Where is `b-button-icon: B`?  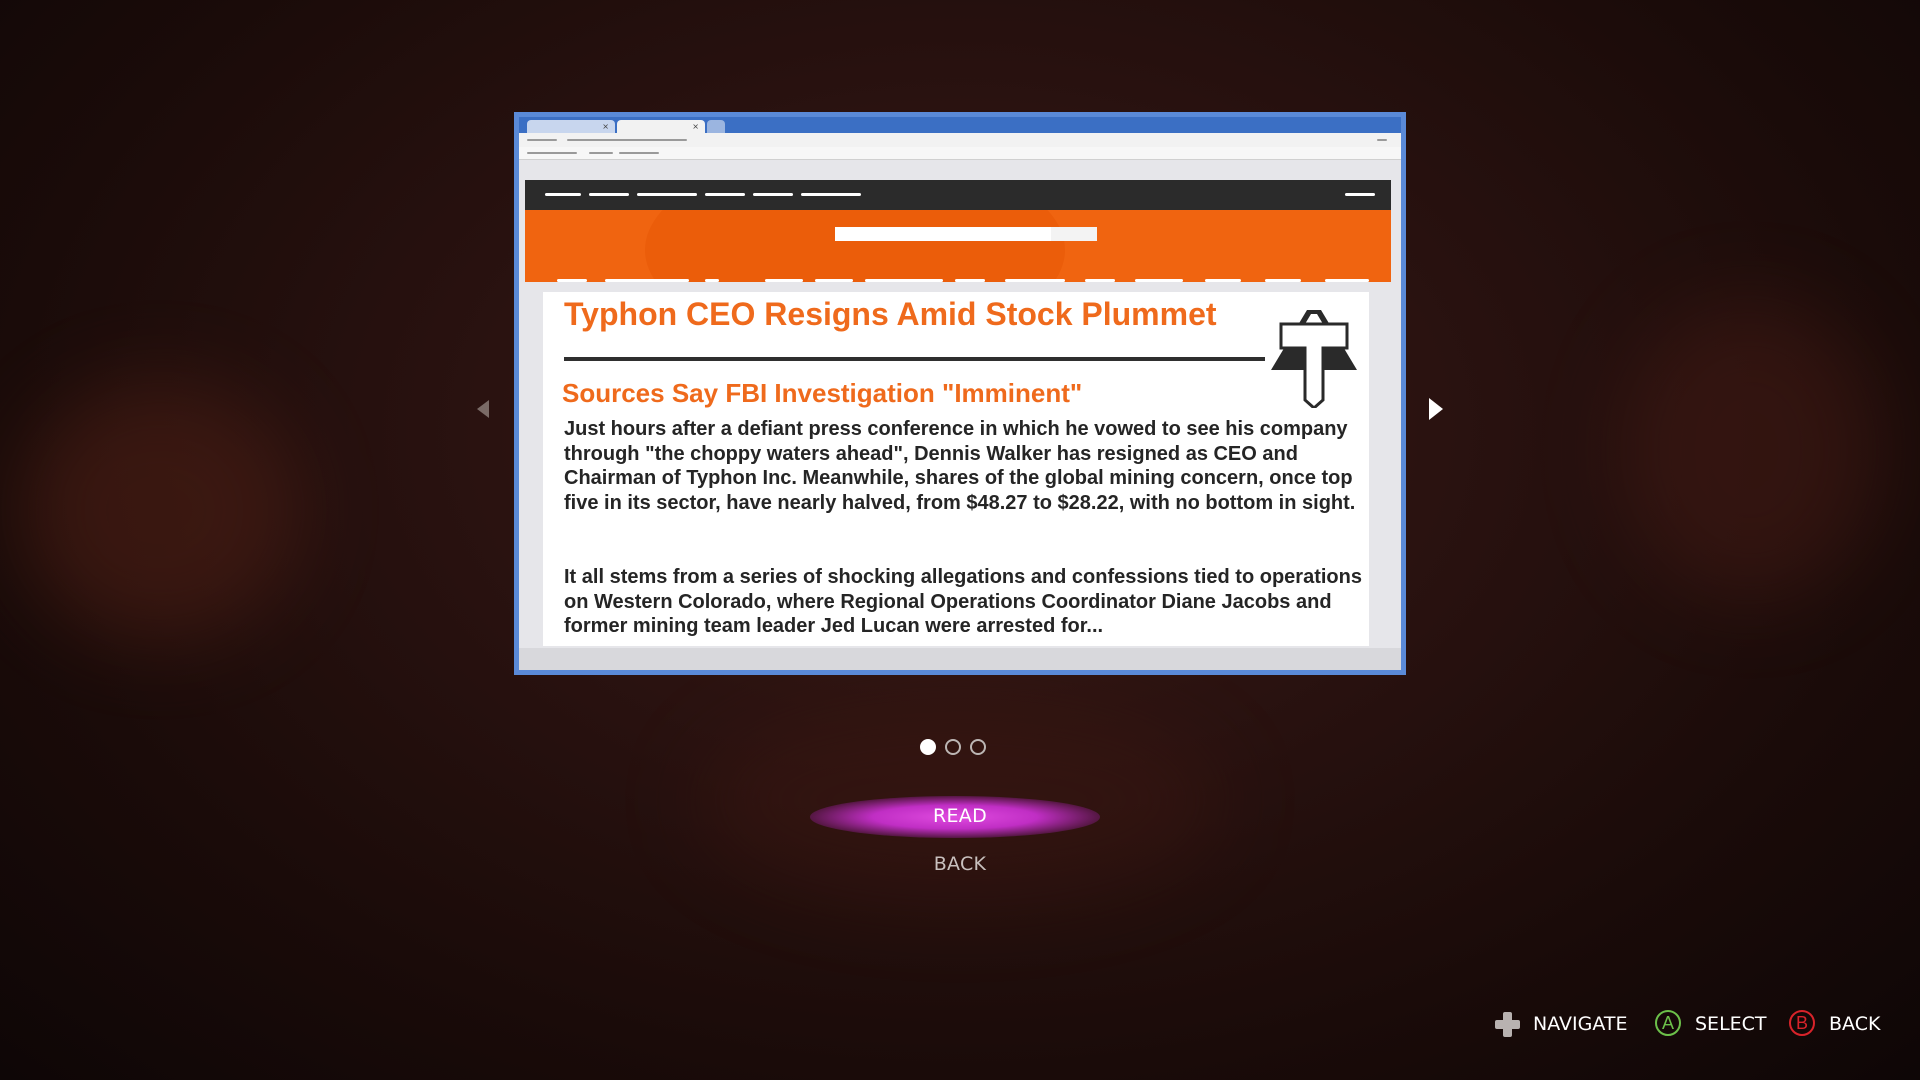 b-button-icon: B is located at coordinates (1803, 1024).